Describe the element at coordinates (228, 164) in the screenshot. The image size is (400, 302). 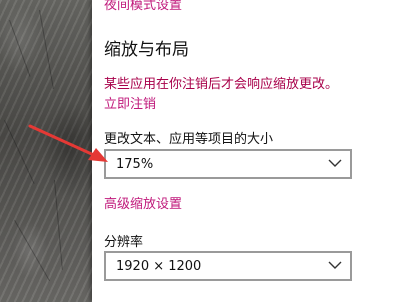
I see `scale-dropdown: 175%` at that location.